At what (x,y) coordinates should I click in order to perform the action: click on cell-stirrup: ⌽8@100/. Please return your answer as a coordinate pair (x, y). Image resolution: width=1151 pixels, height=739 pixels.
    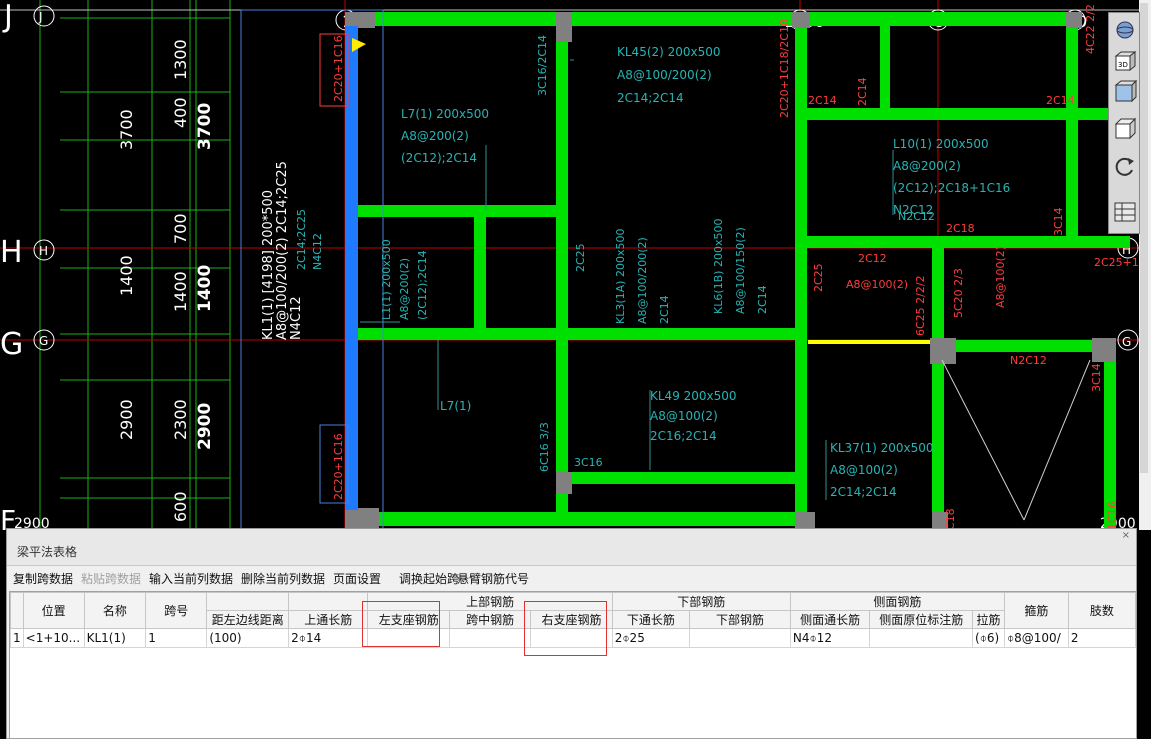
    Looking at the image, I should click on (1036, 638).